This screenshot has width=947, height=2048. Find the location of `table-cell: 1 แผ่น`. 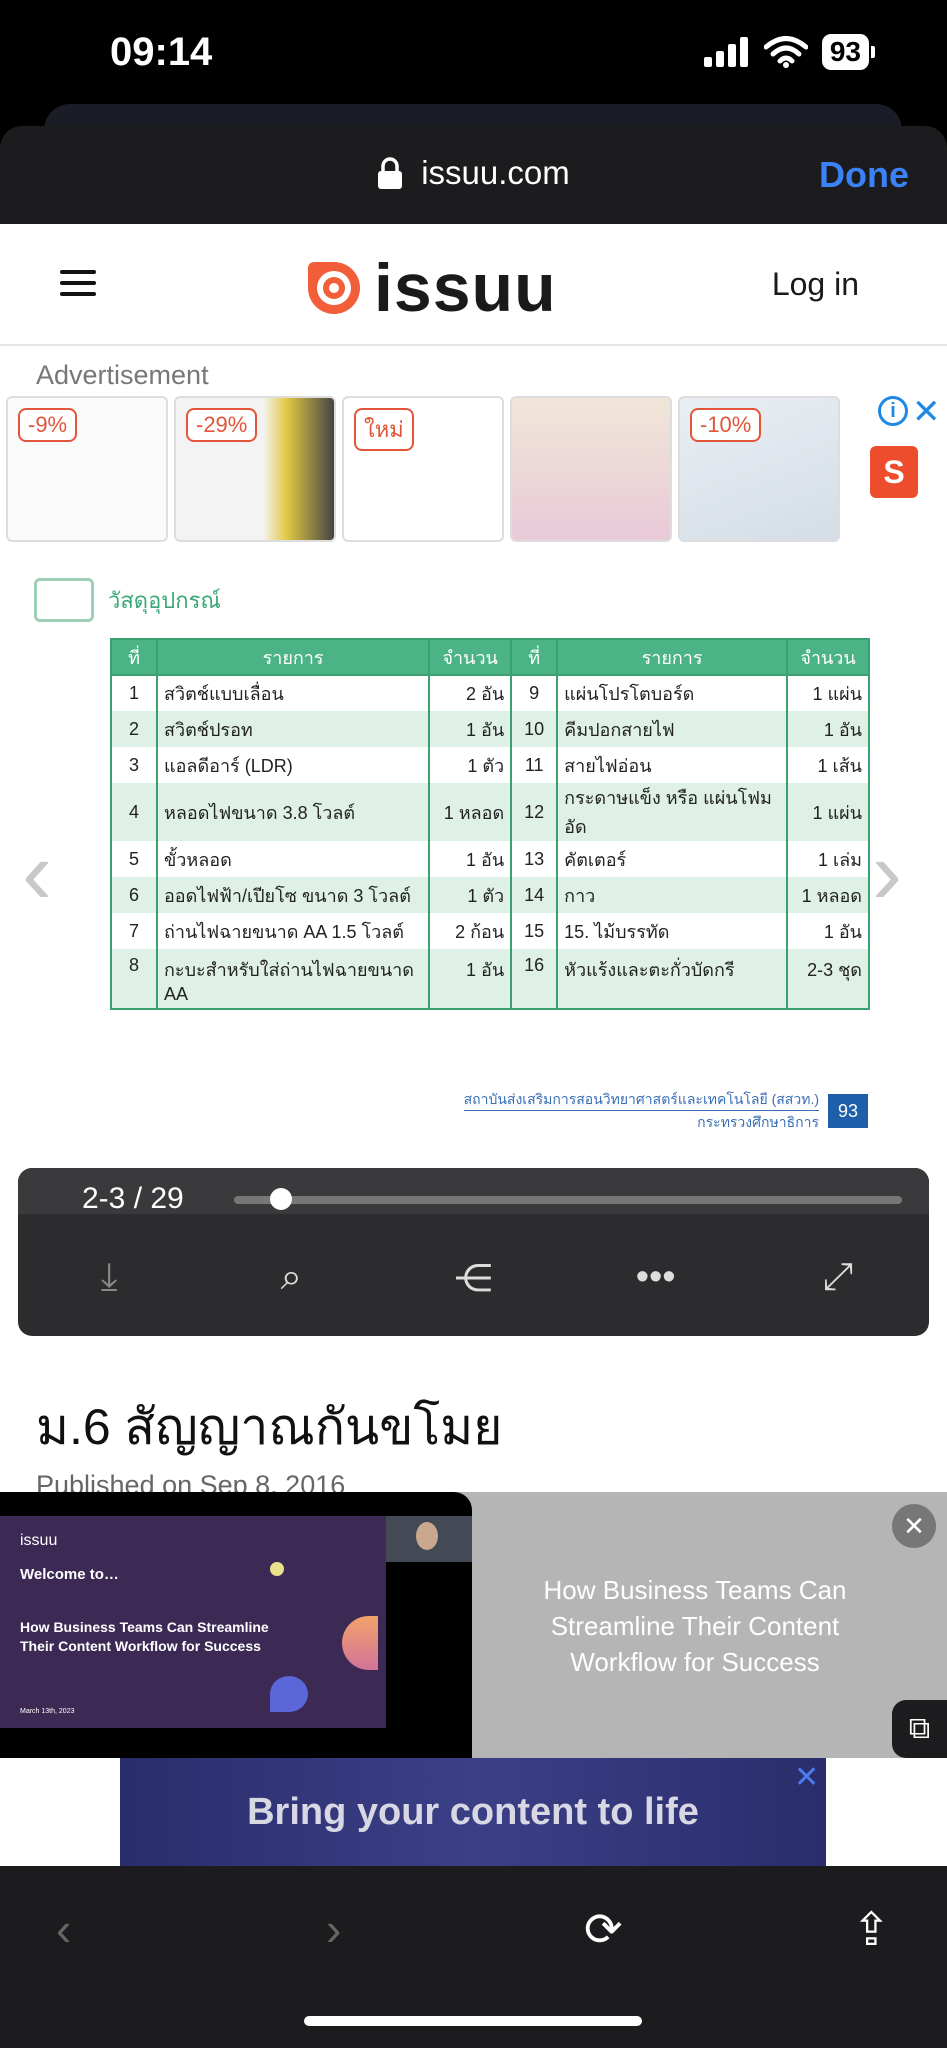

table-cell: 1 แผ่น is located at coordinates (828, 693).